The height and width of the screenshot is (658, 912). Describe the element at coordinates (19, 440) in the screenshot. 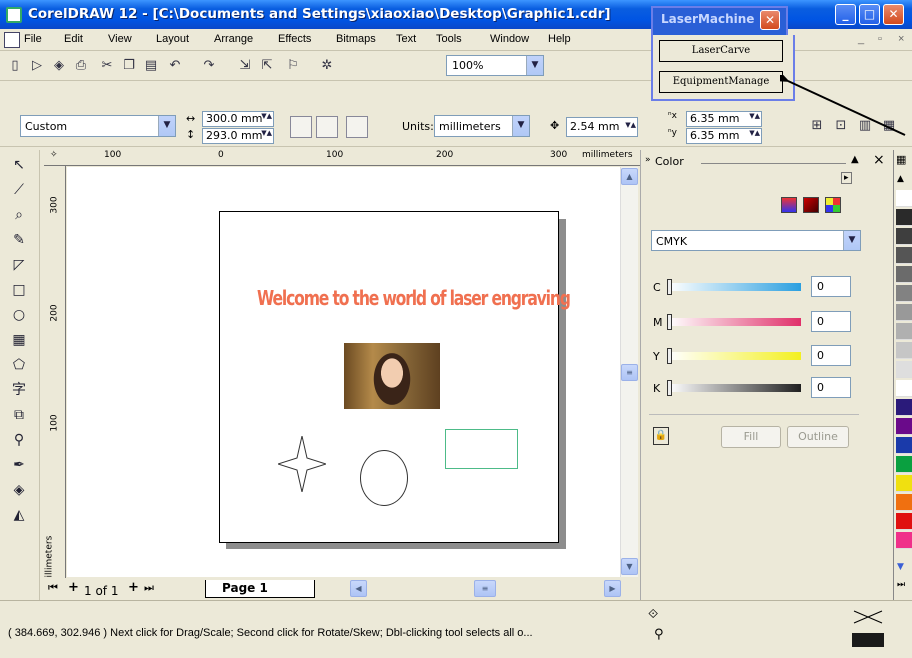

I see `eyedropper-tool-icon: ⚲` at that location.